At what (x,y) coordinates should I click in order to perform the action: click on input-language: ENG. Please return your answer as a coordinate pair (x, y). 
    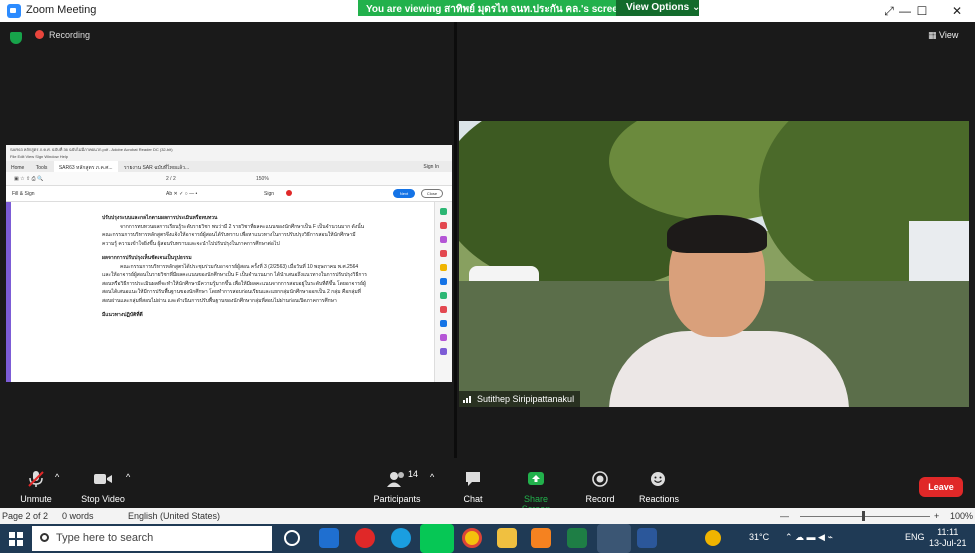
    Looking at the image, I should click on (915, 537).